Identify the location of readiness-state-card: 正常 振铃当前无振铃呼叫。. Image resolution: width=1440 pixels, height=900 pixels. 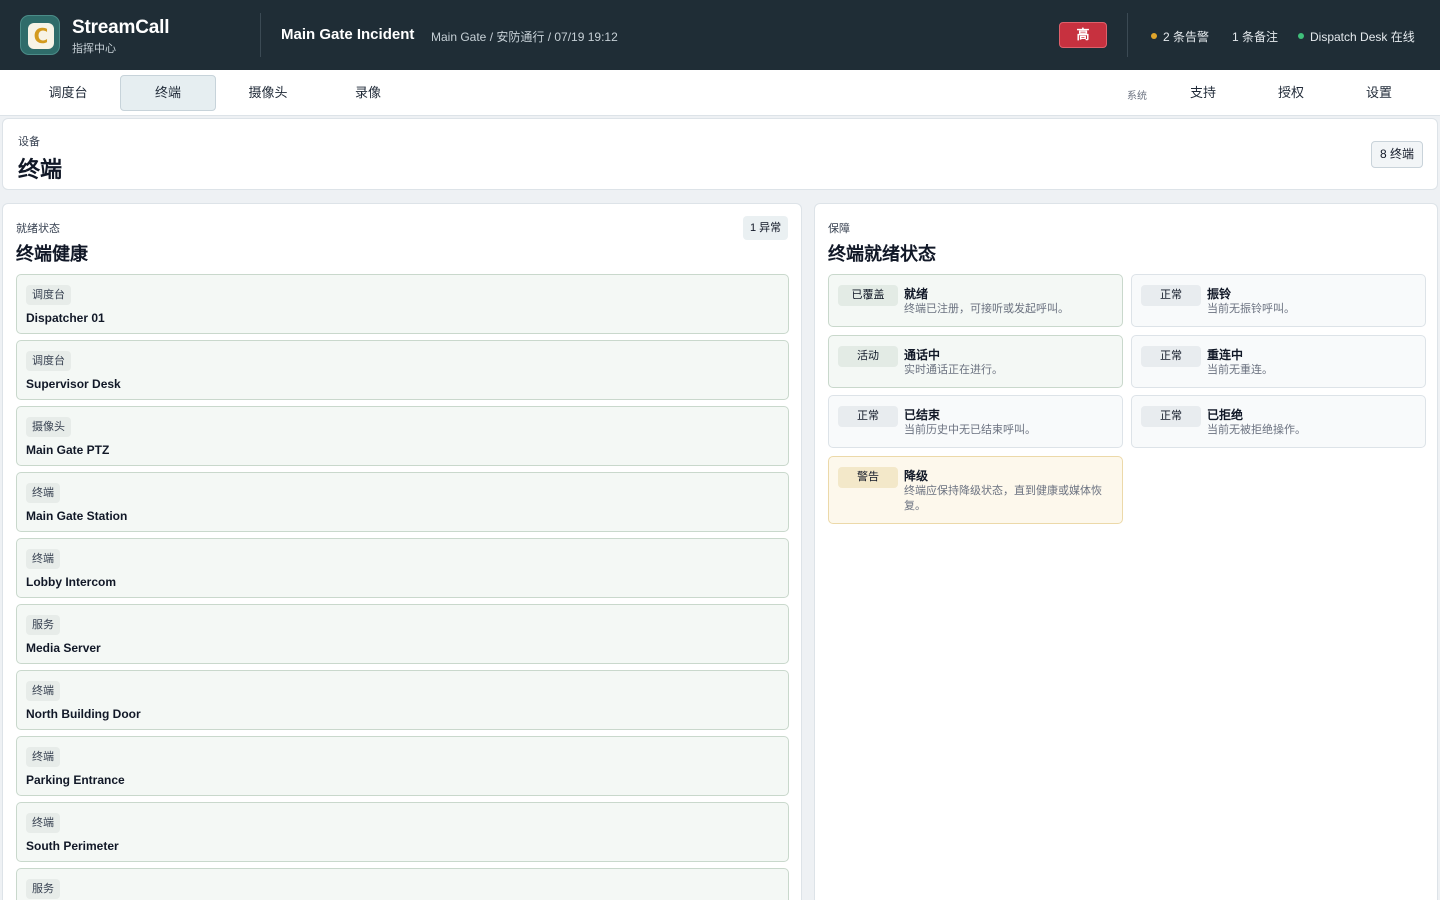
(1278, 300).